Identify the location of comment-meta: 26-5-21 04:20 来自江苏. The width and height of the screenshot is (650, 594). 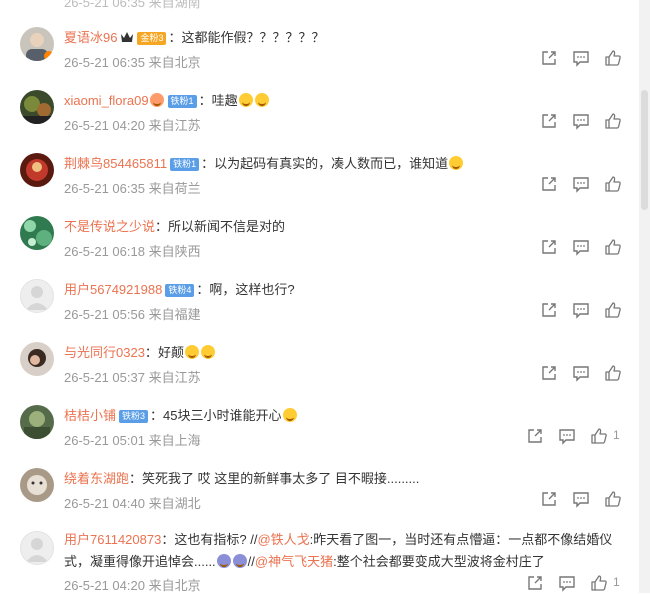
(132, 125).